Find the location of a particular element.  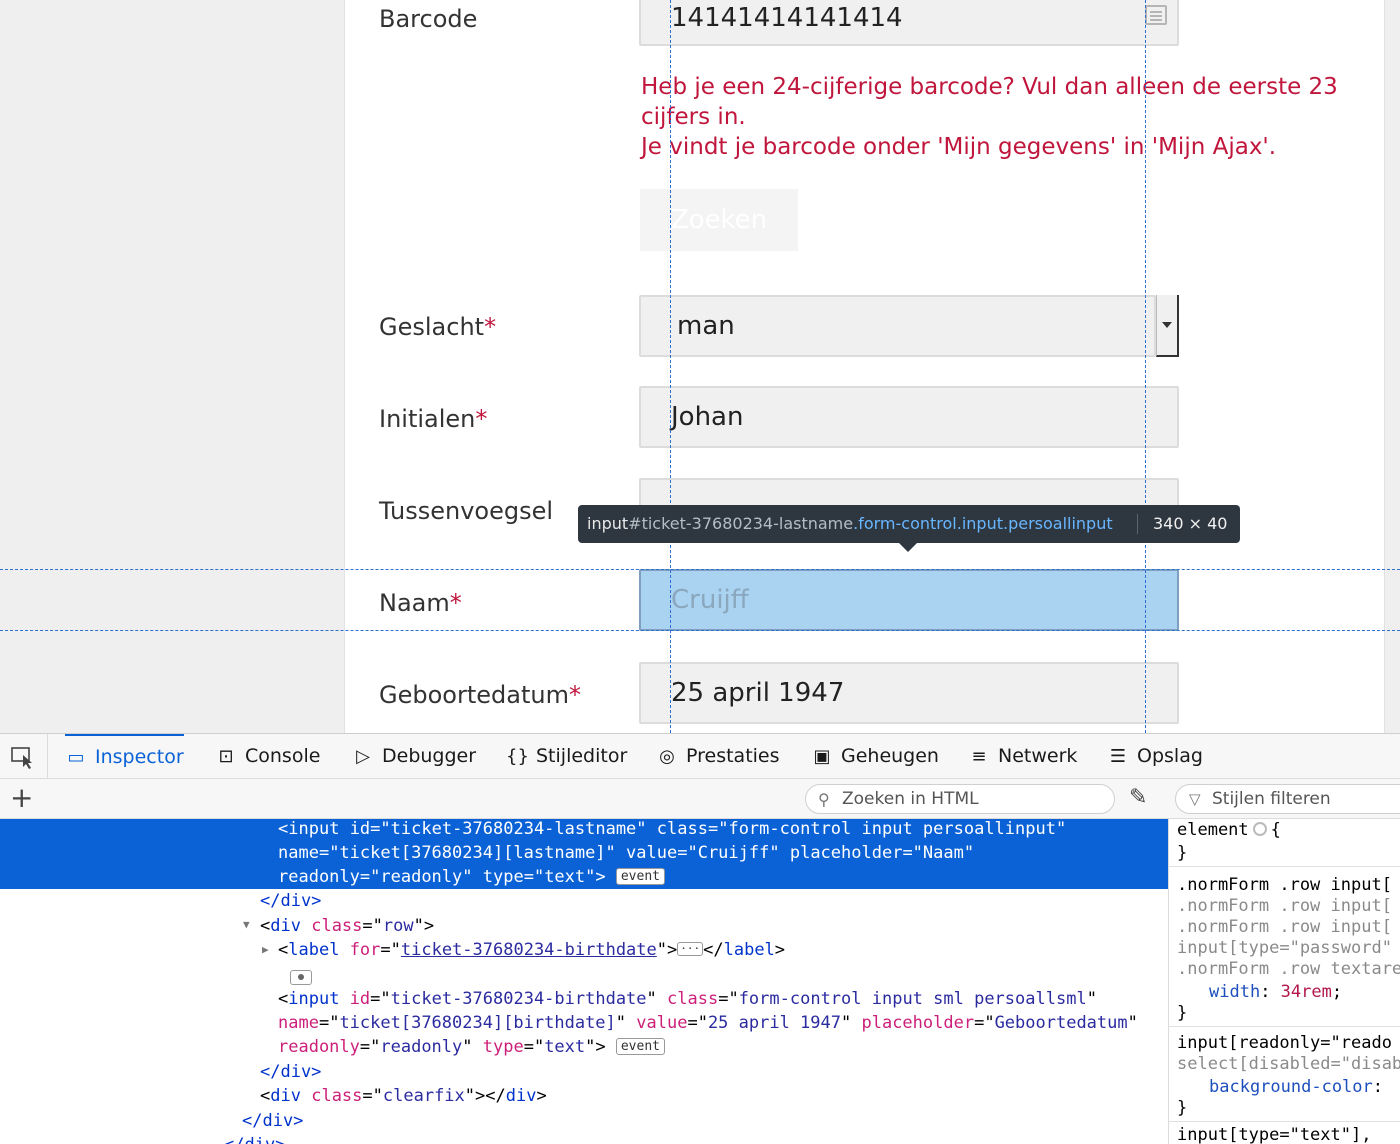

select-dropdown-arrow is located at coordinates (1167, 326).